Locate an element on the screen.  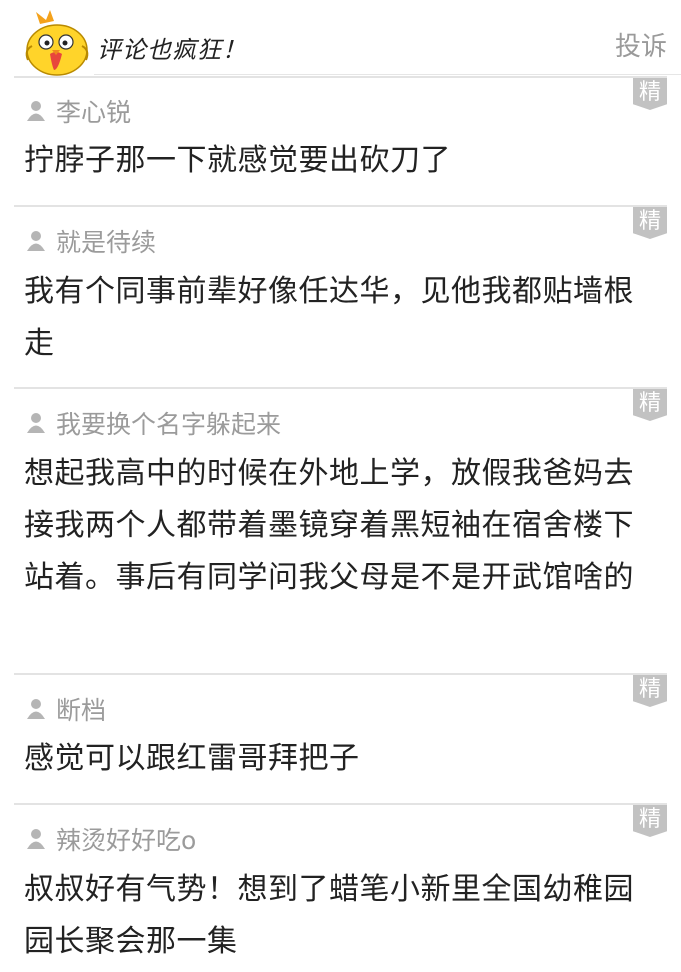
username: 辣烫好好吃o is located at coordinates (126, 839).